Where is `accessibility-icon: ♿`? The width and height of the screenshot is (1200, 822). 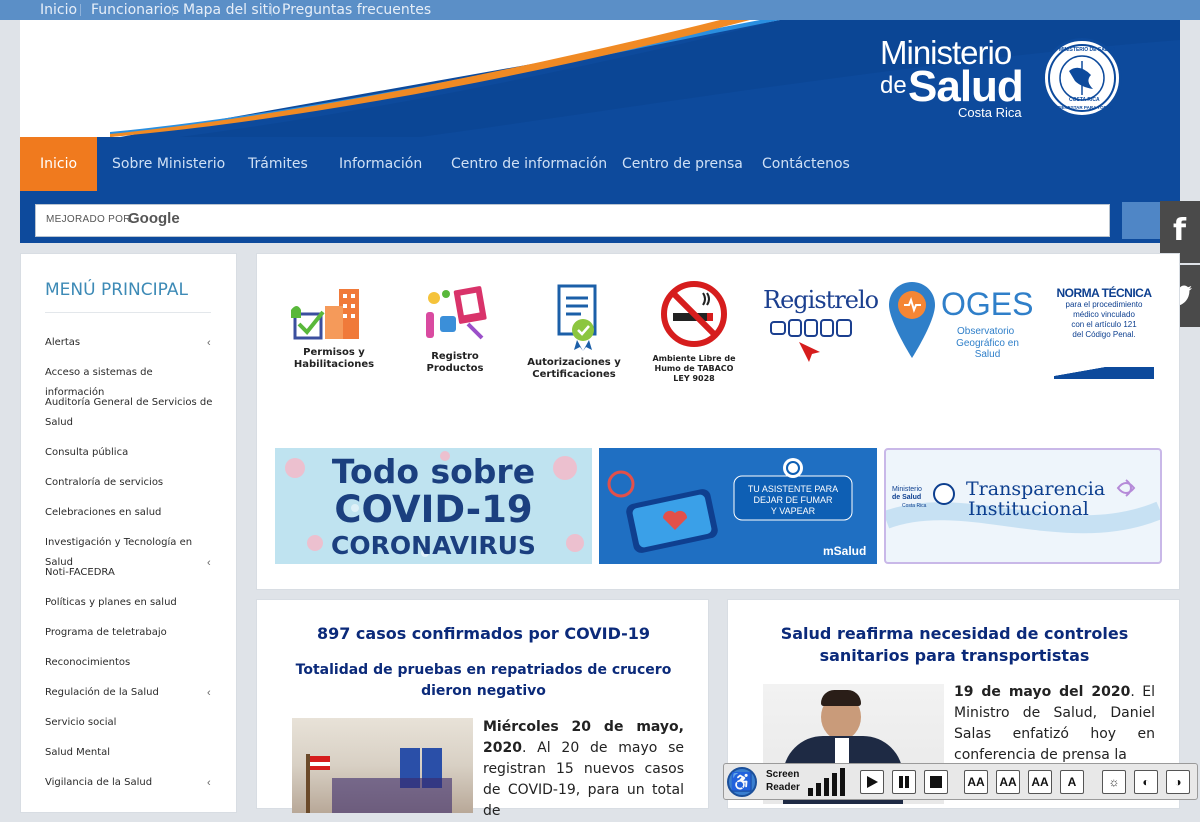 accessibility-icon: ♿ is located at coordinates (742, 782).